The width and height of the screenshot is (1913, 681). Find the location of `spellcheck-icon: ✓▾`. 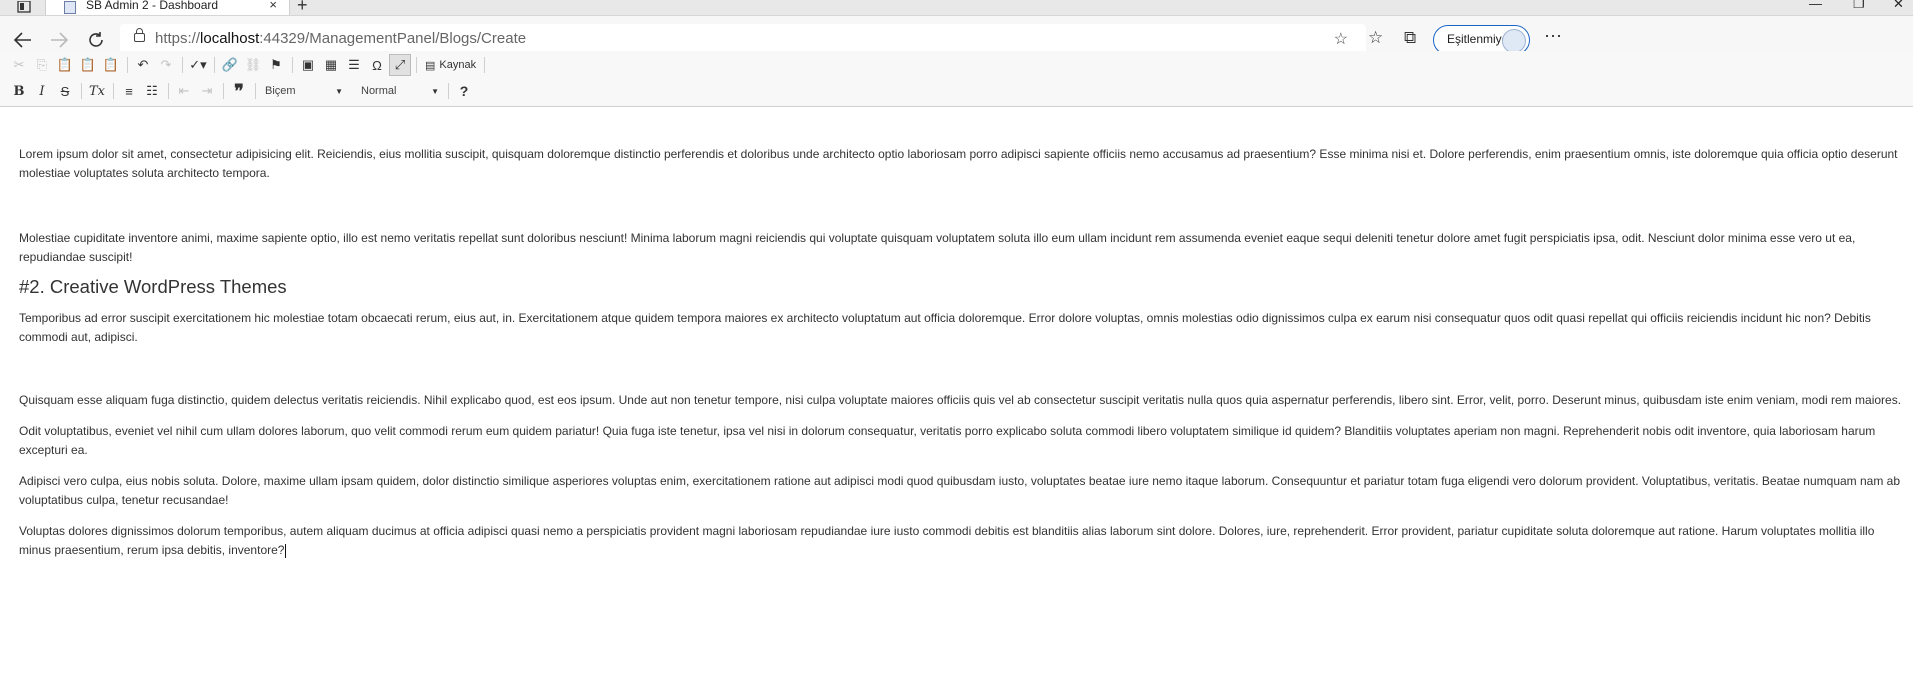

spellcheck-icon: ✓▾ is located at coordinates (198, 65).